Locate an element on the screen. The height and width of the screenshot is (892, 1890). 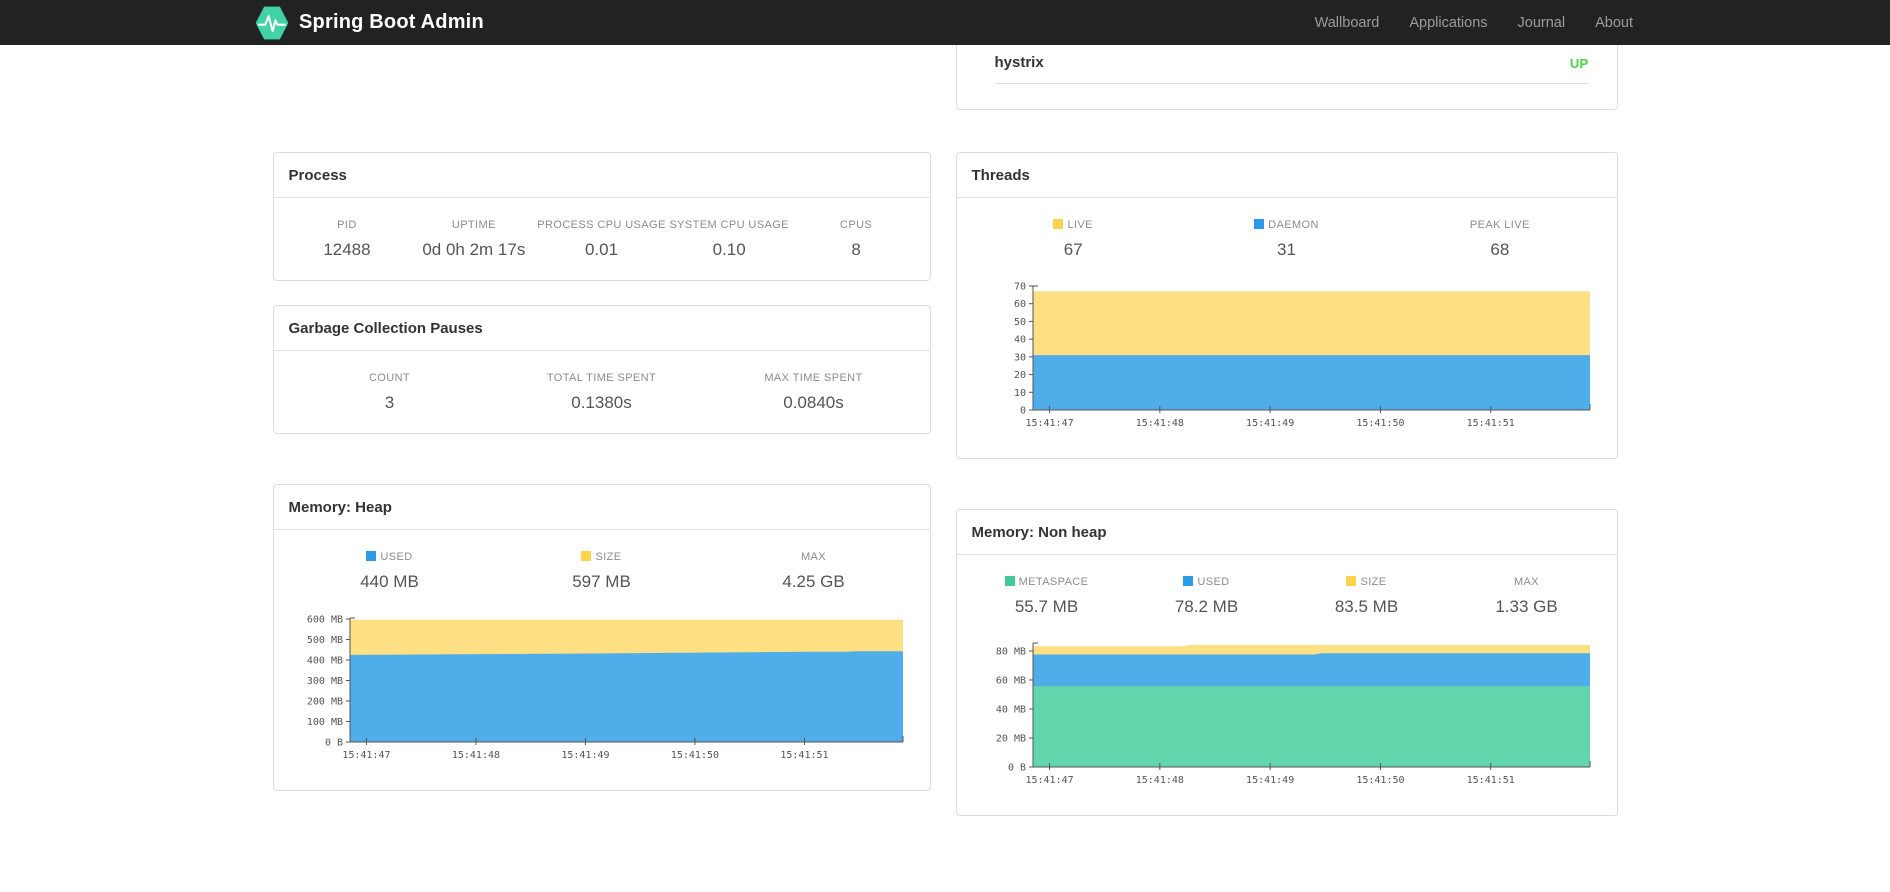
stat-uptime: UPTIME 0d 0h 2m 17s is located at coordinates (473, 239).